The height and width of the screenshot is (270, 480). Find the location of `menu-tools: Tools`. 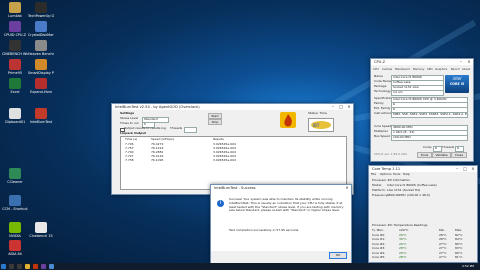

menu-tools: Tools is located at coordinates (396, 174).